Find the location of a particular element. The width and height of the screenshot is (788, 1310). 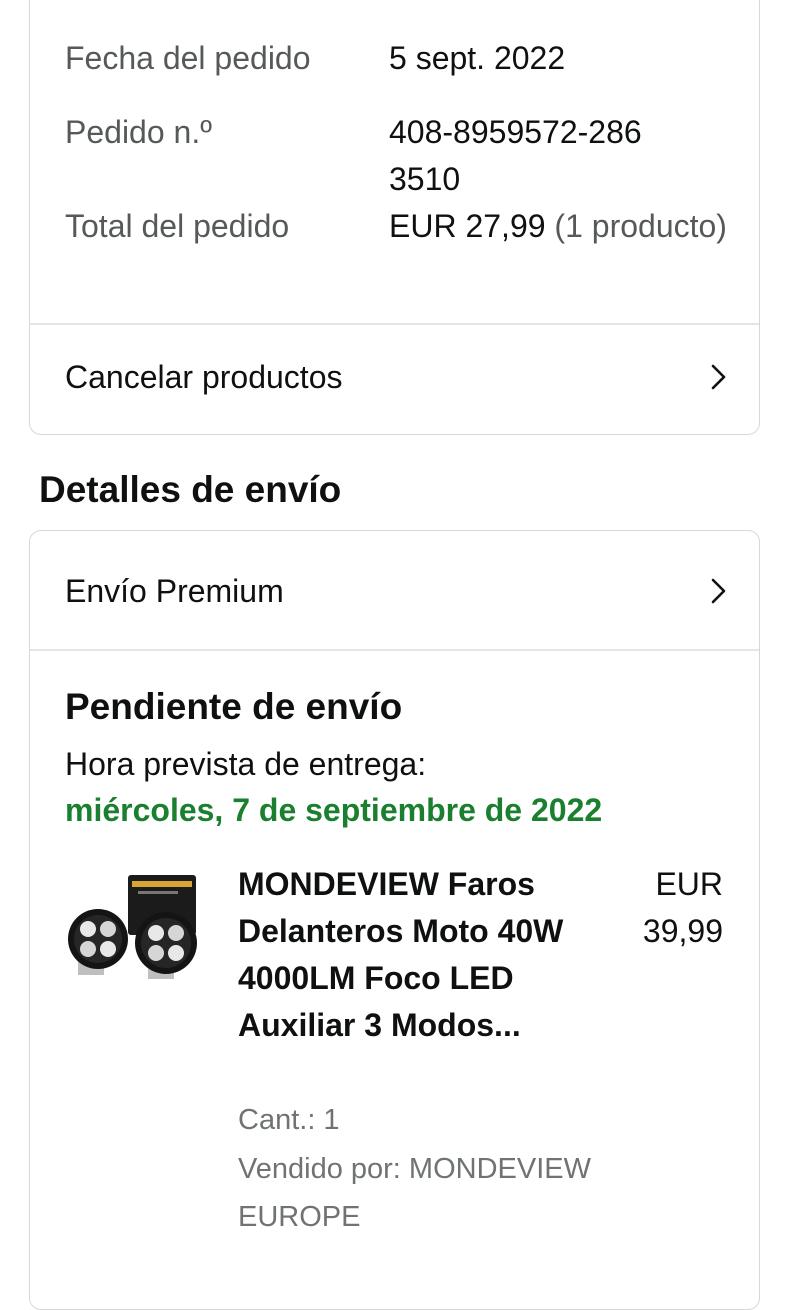

product-quantity: Cant.: 1 is located at coordinates (289, 1120).